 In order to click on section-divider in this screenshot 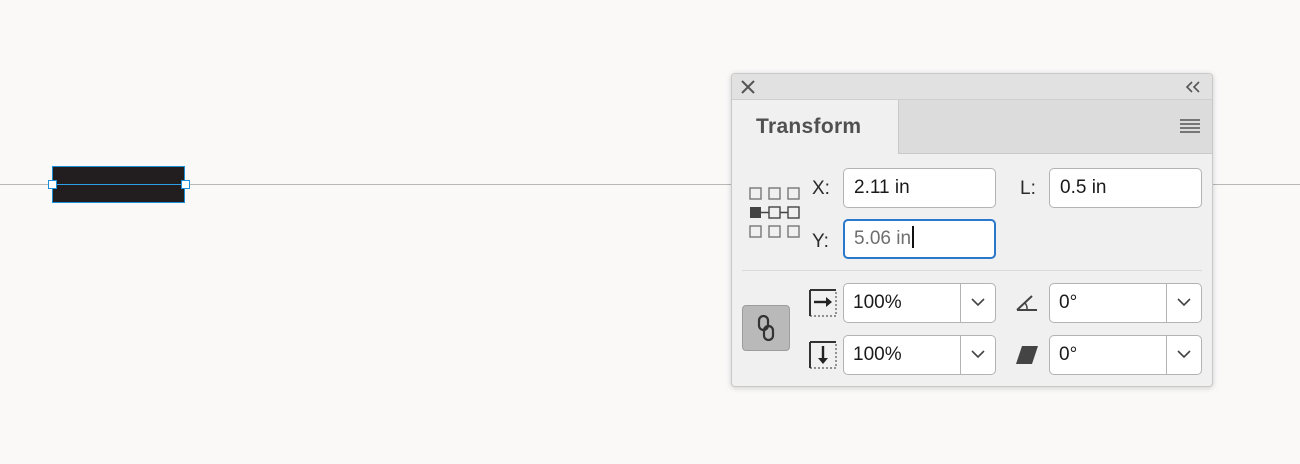, I will do `click(972, 270)`.